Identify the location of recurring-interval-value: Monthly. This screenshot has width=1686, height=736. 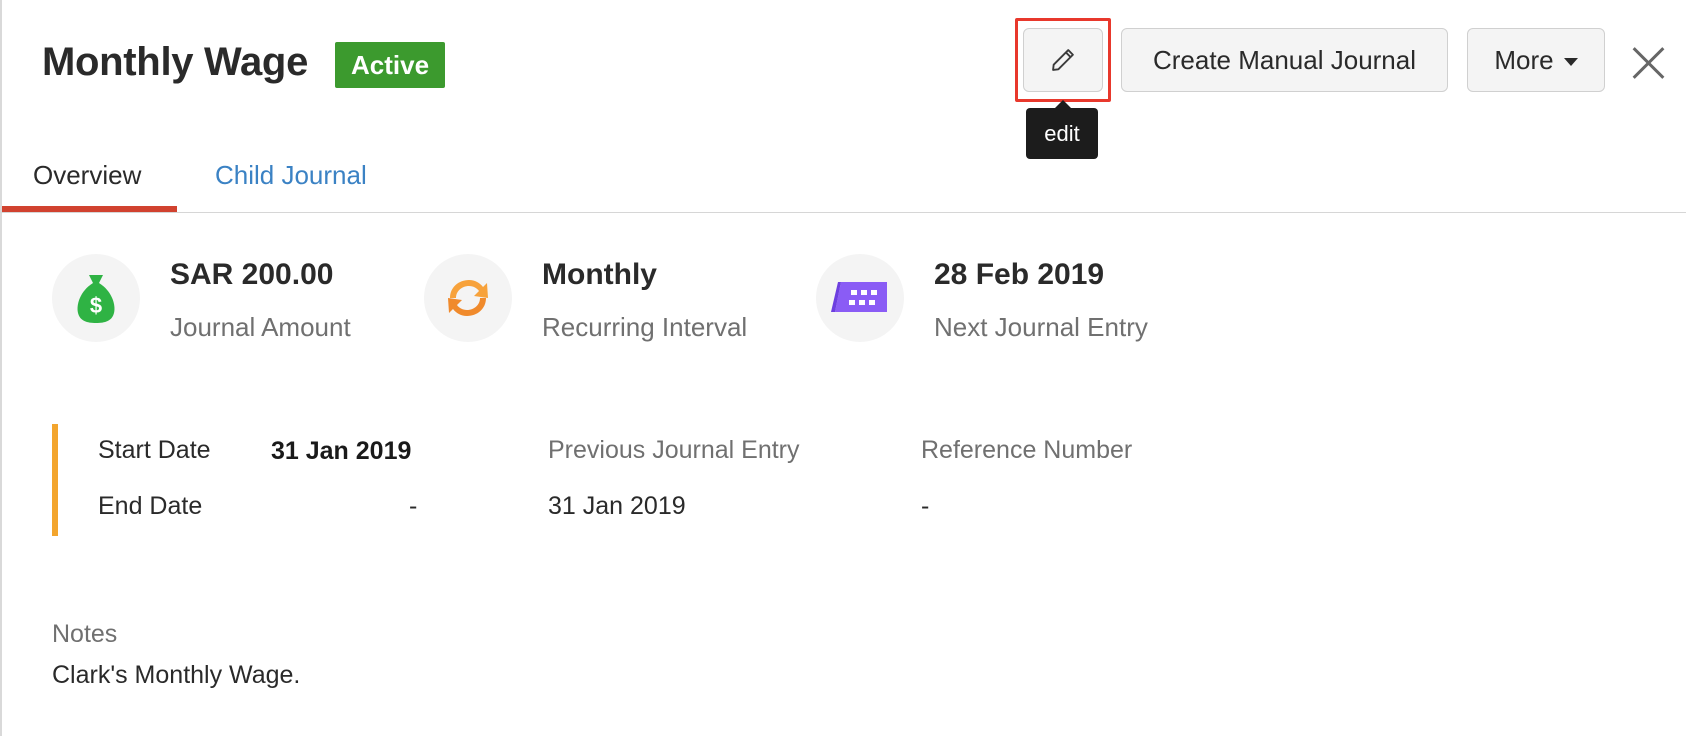
(599, 274).